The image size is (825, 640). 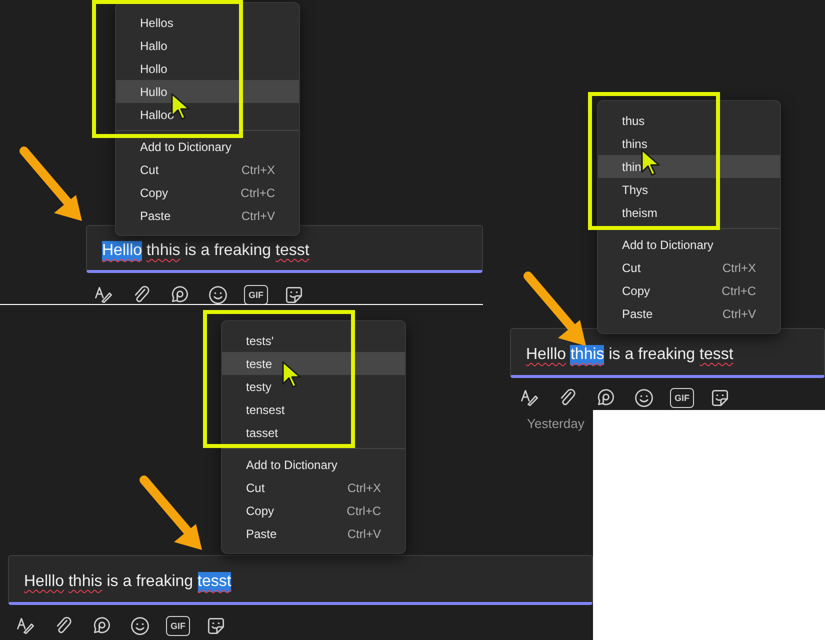 I want to click on suggestion-item: theism, so click(x=689, y=212).